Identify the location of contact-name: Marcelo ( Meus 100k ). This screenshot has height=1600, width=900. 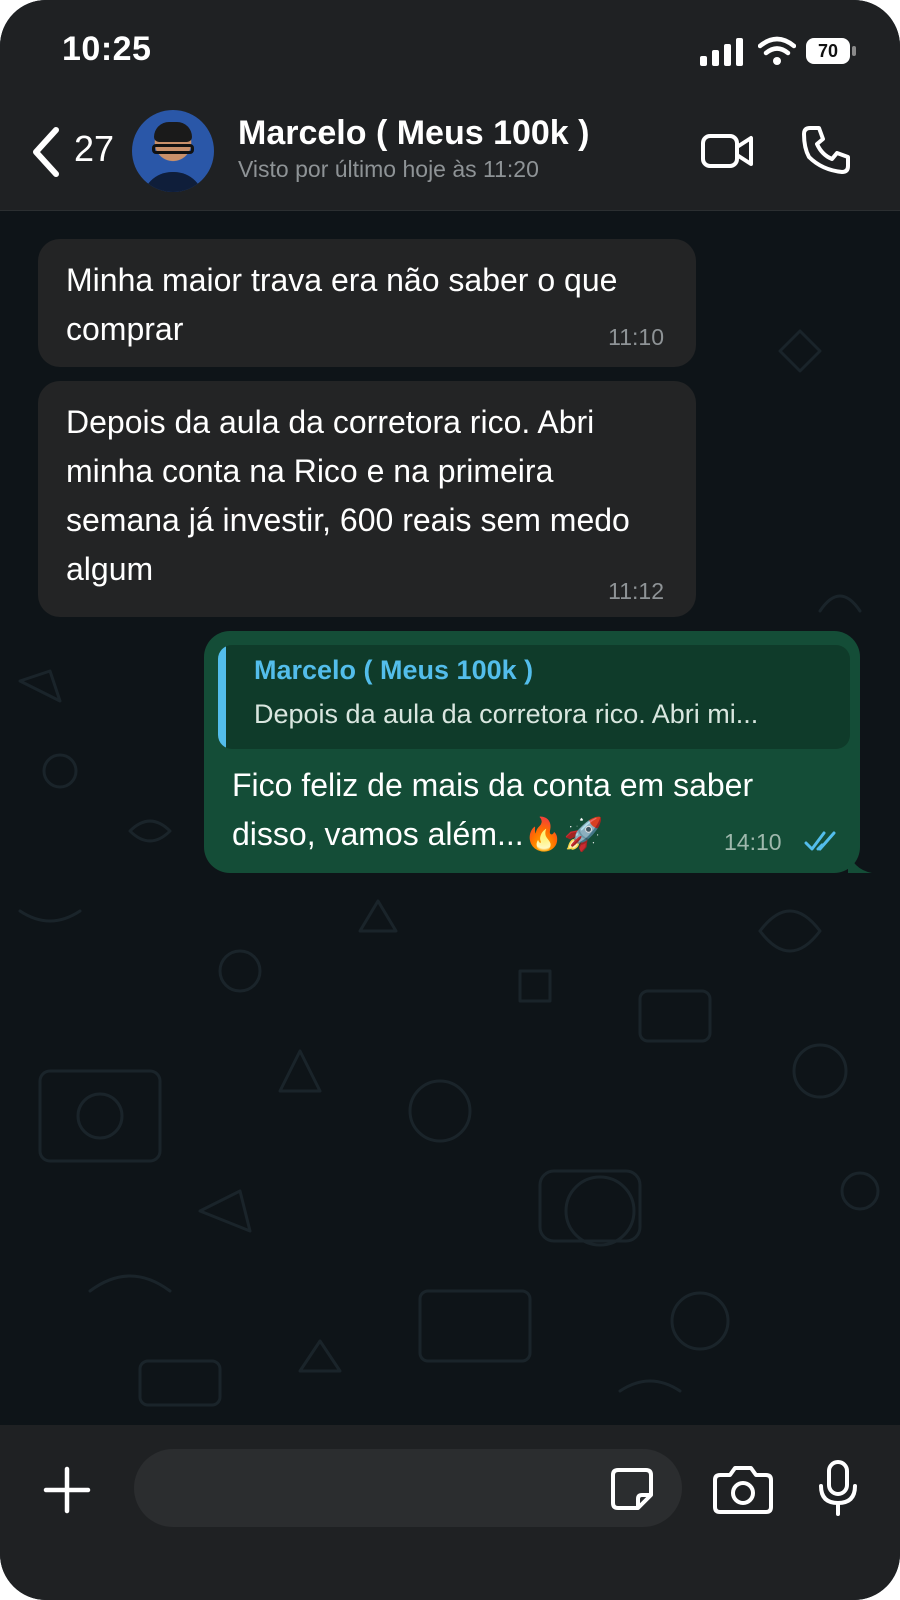
(413, 133).